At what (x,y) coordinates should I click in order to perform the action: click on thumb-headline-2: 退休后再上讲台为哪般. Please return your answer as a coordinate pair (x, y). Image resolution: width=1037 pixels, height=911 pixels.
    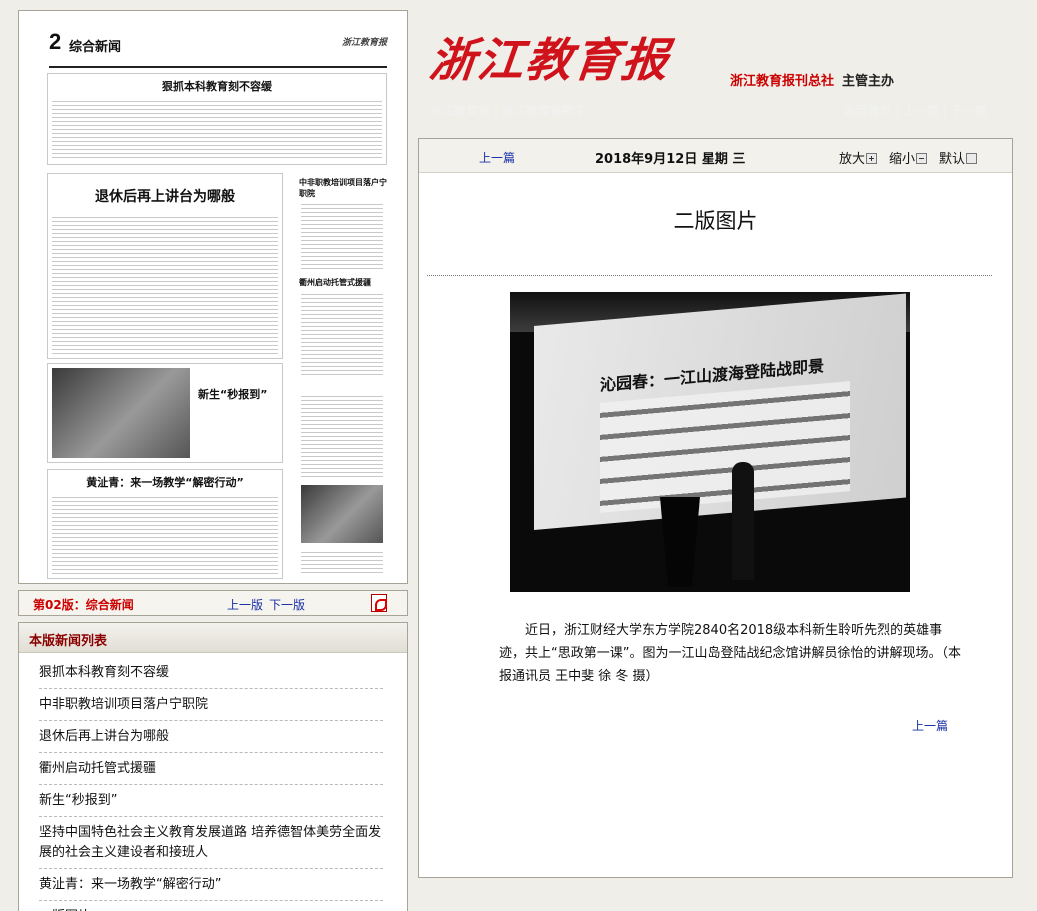
    Looking at the image, I should click on (165, 197).